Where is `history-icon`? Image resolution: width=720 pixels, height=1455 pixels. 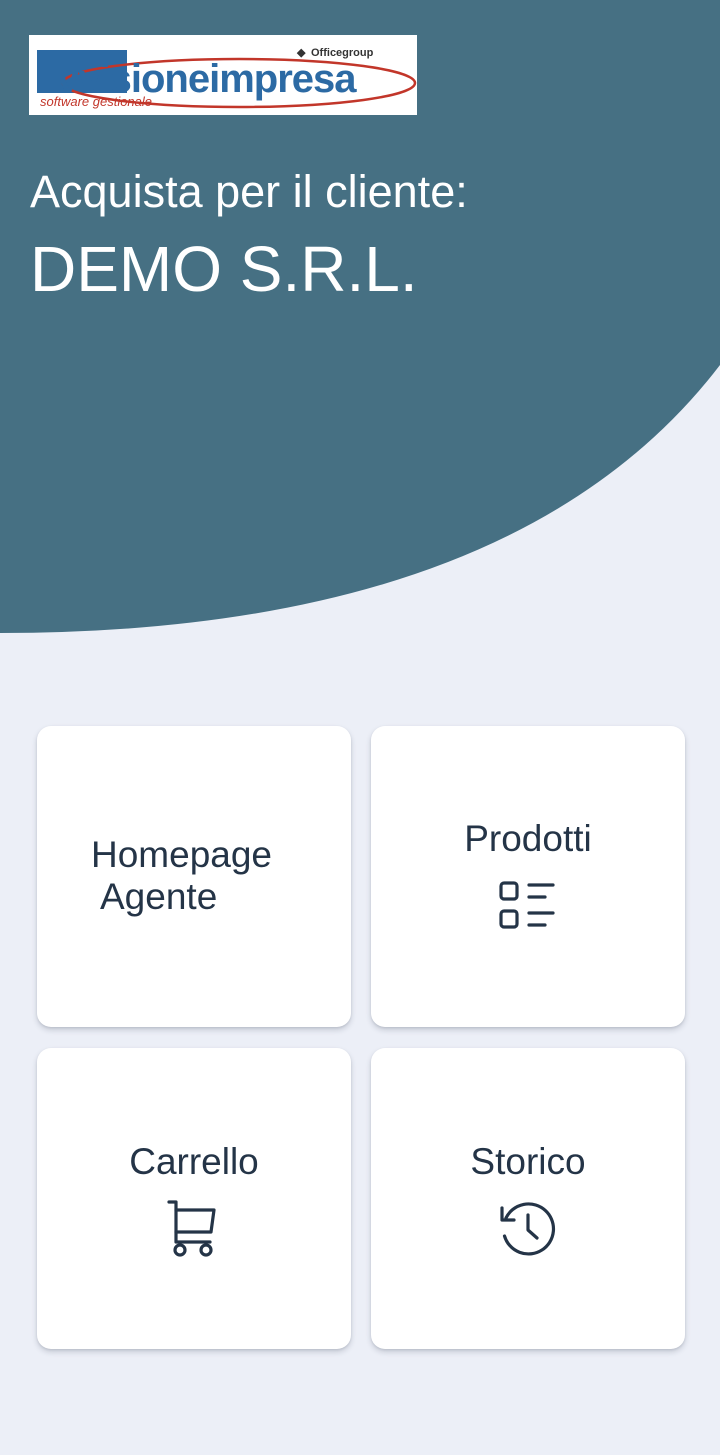
history-icon is located at coordinates (528, 1230).